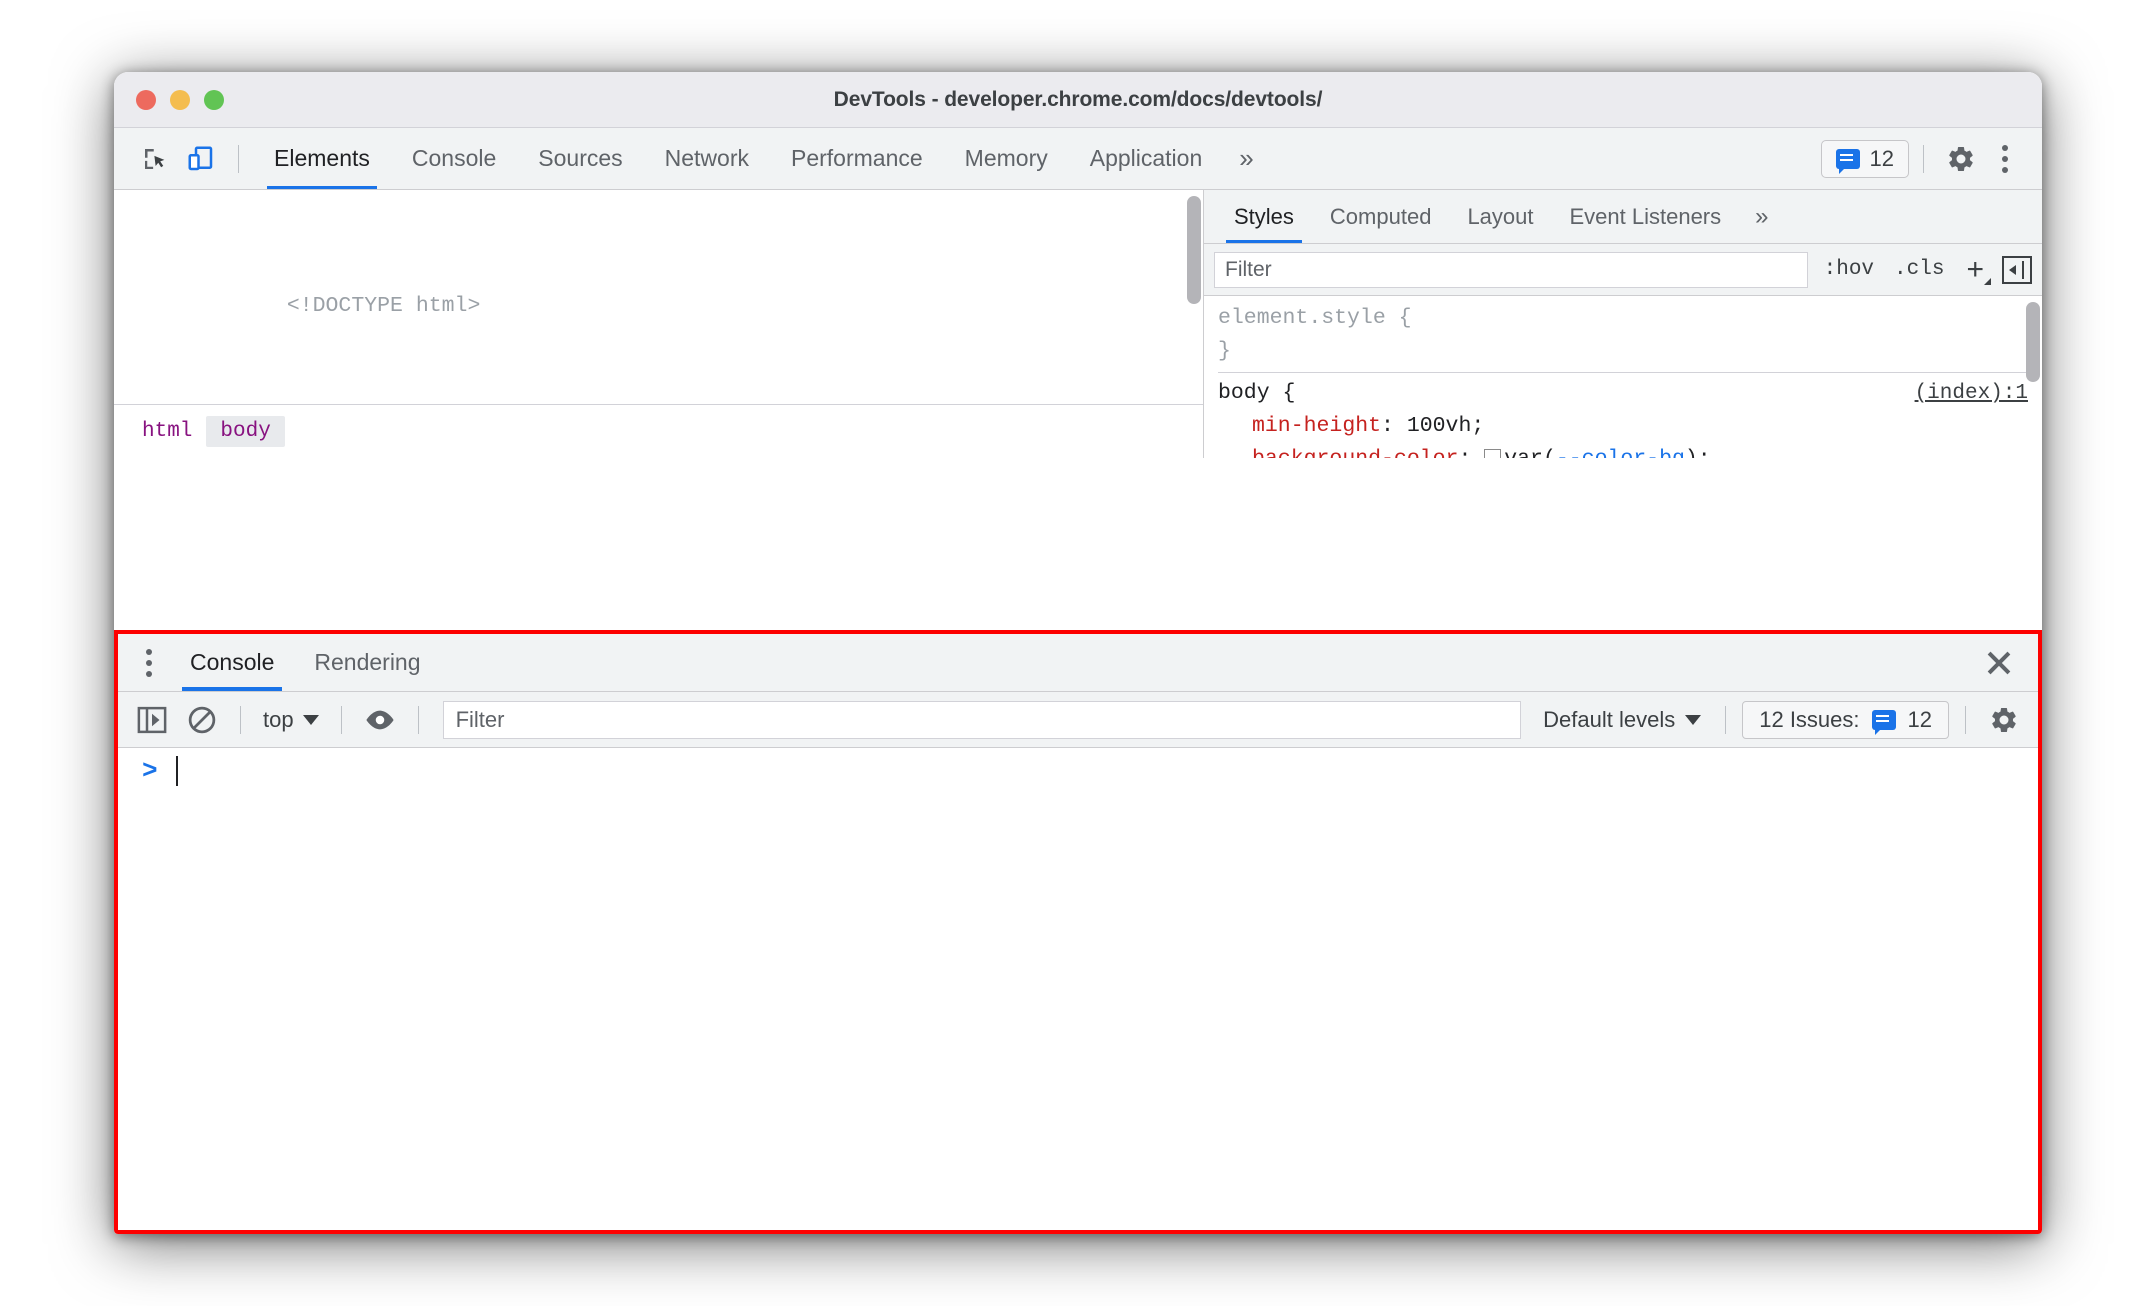 Image resolution: width=2156 pixels, height=1306 pixels. What do you see at coordinates (982, 719) in the screenshot?
I see `console-filter-input: Filter` at bounding box center [982, 719].